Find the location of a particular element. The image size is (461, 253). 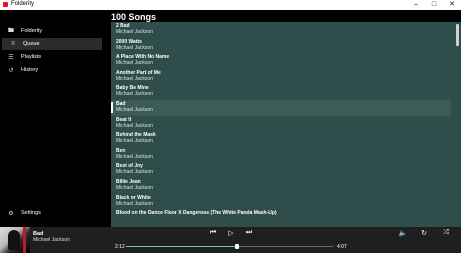

song-title: A Place With No Name is located at coordinates (143, 57).